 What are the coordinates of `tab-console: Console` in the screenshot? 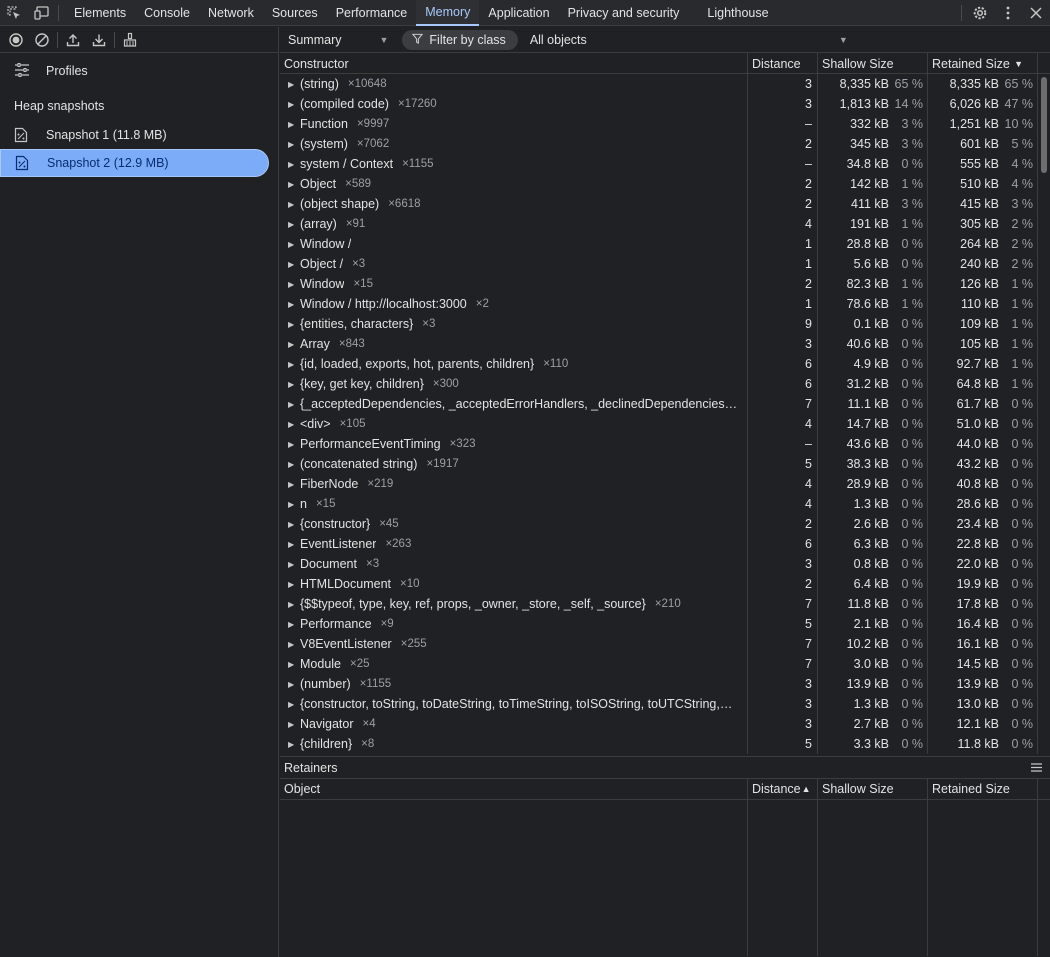 It's located at (167, 13).